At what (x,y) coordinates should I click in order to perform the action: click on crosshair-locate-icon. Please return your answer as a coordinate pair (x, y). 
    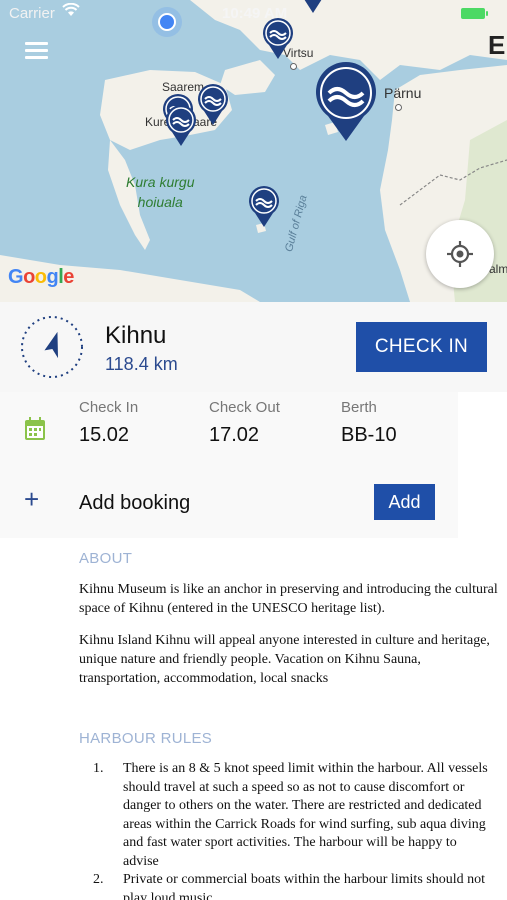
    Looking at the image, I should click on (460, 254).